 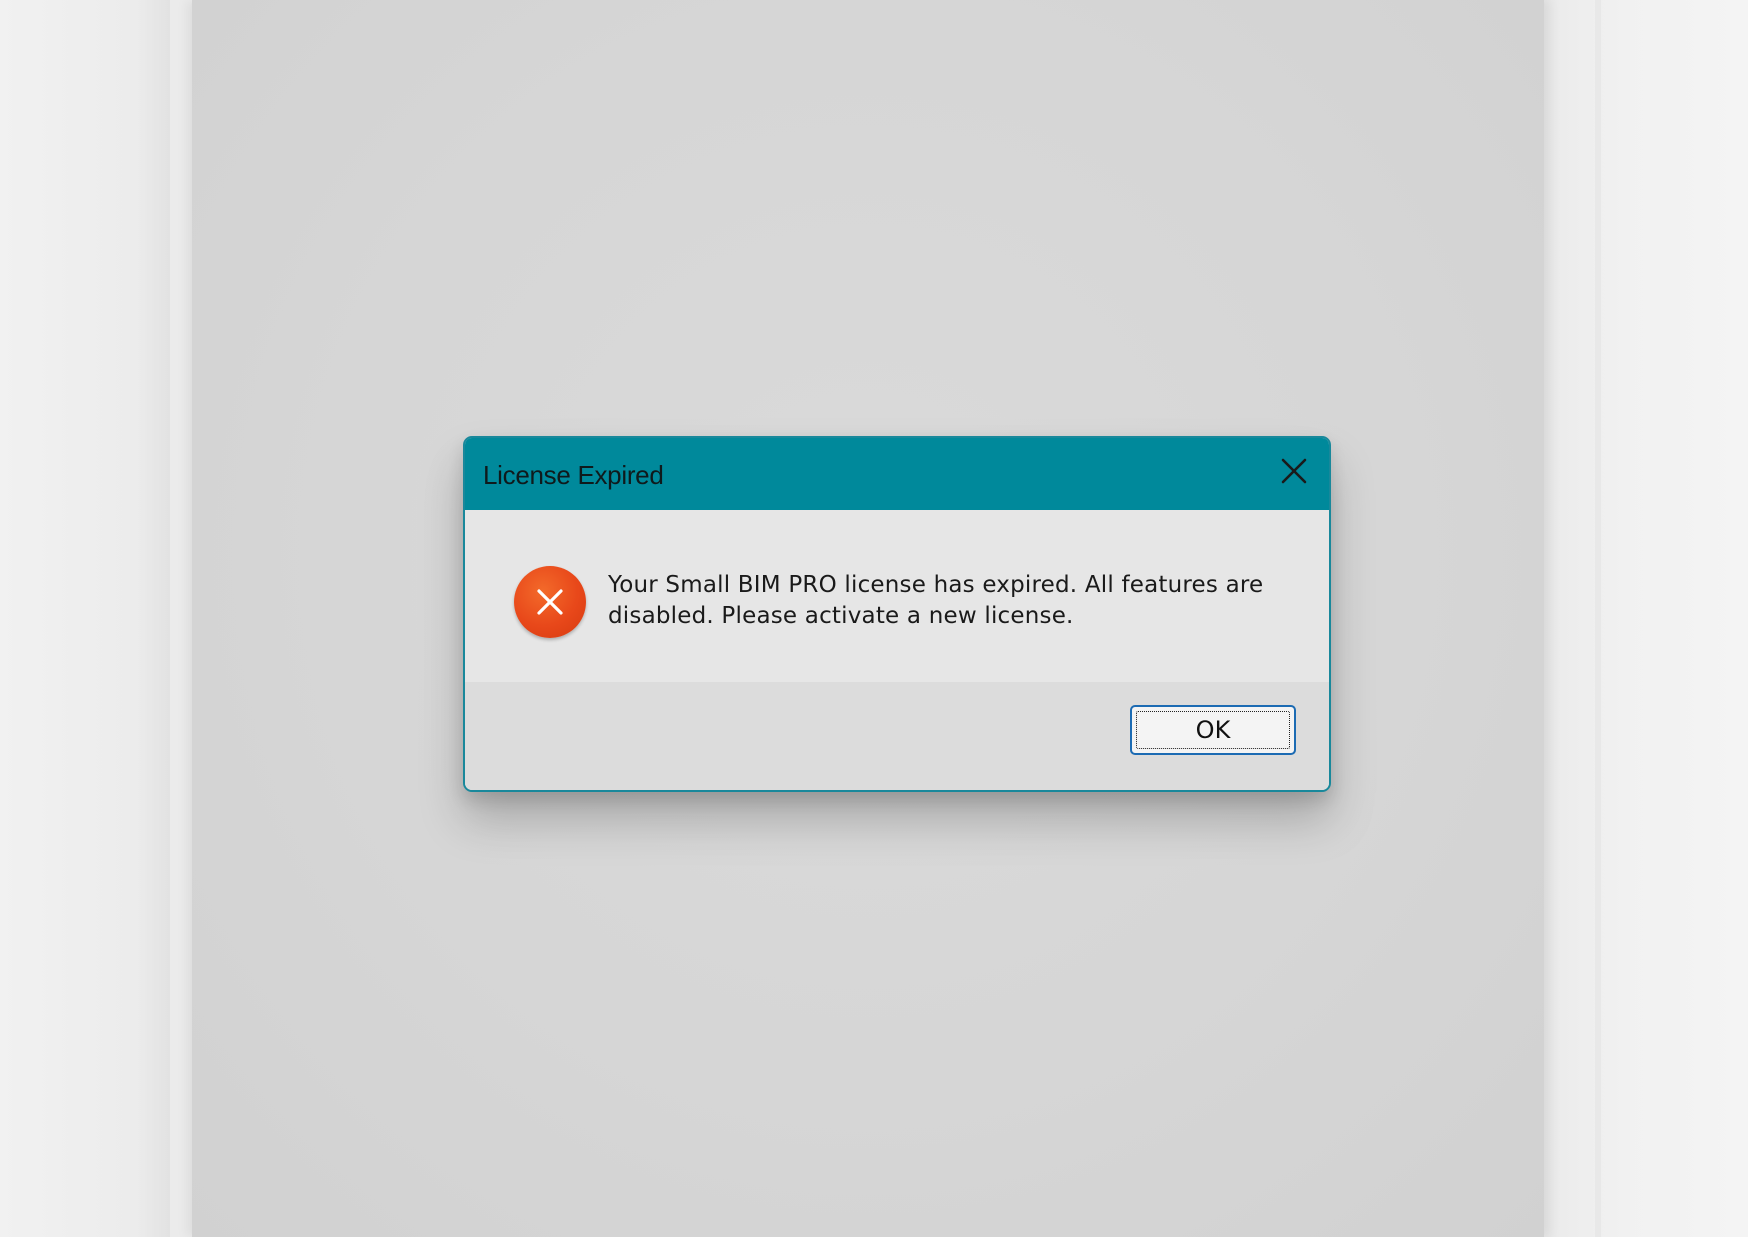 What do you see at coordinates (897, 736) in the screenshot?
I see `dialog-footer: OK` at bounding box center [897, 736].